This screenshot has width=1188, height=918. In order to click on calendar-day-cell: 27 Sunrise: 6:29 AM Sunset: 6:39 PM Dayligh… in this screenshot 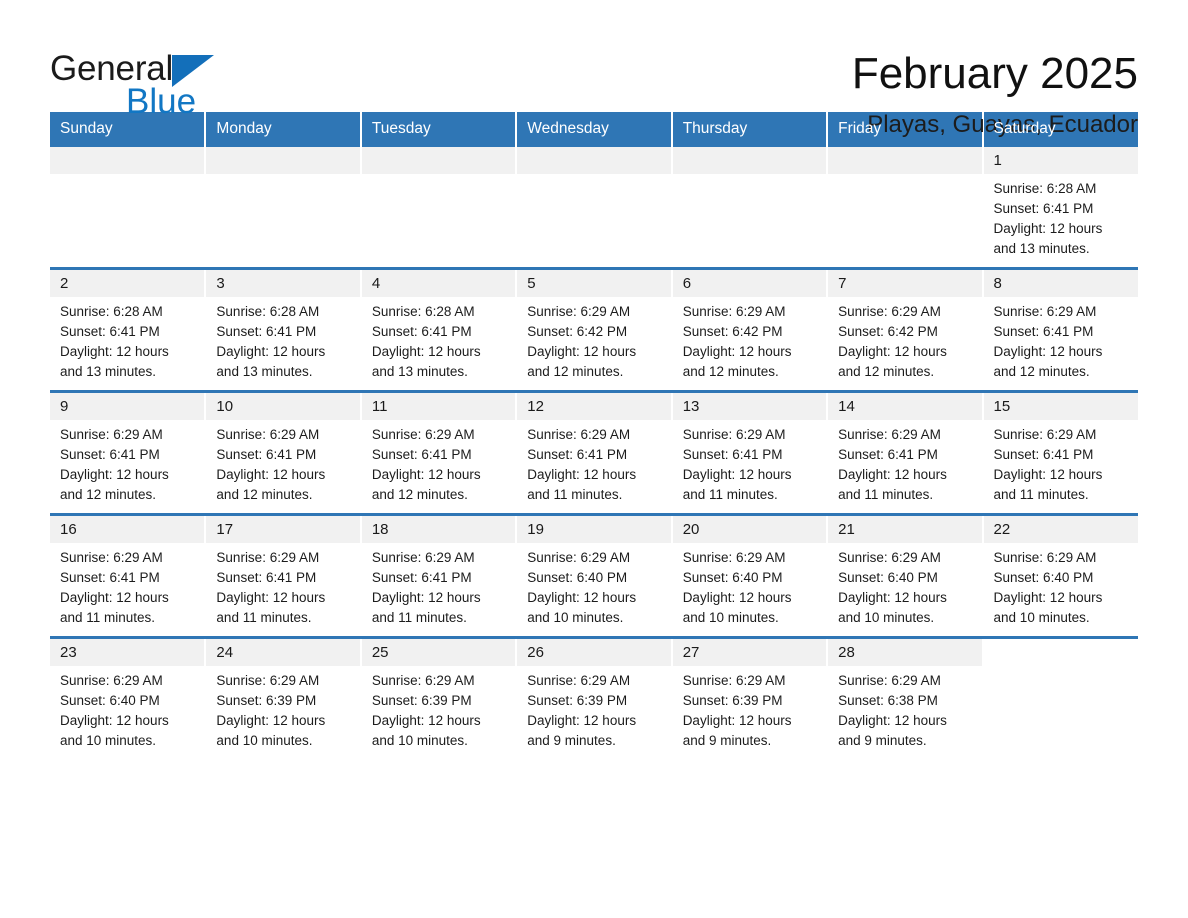, I will do `click(750, 697)`.